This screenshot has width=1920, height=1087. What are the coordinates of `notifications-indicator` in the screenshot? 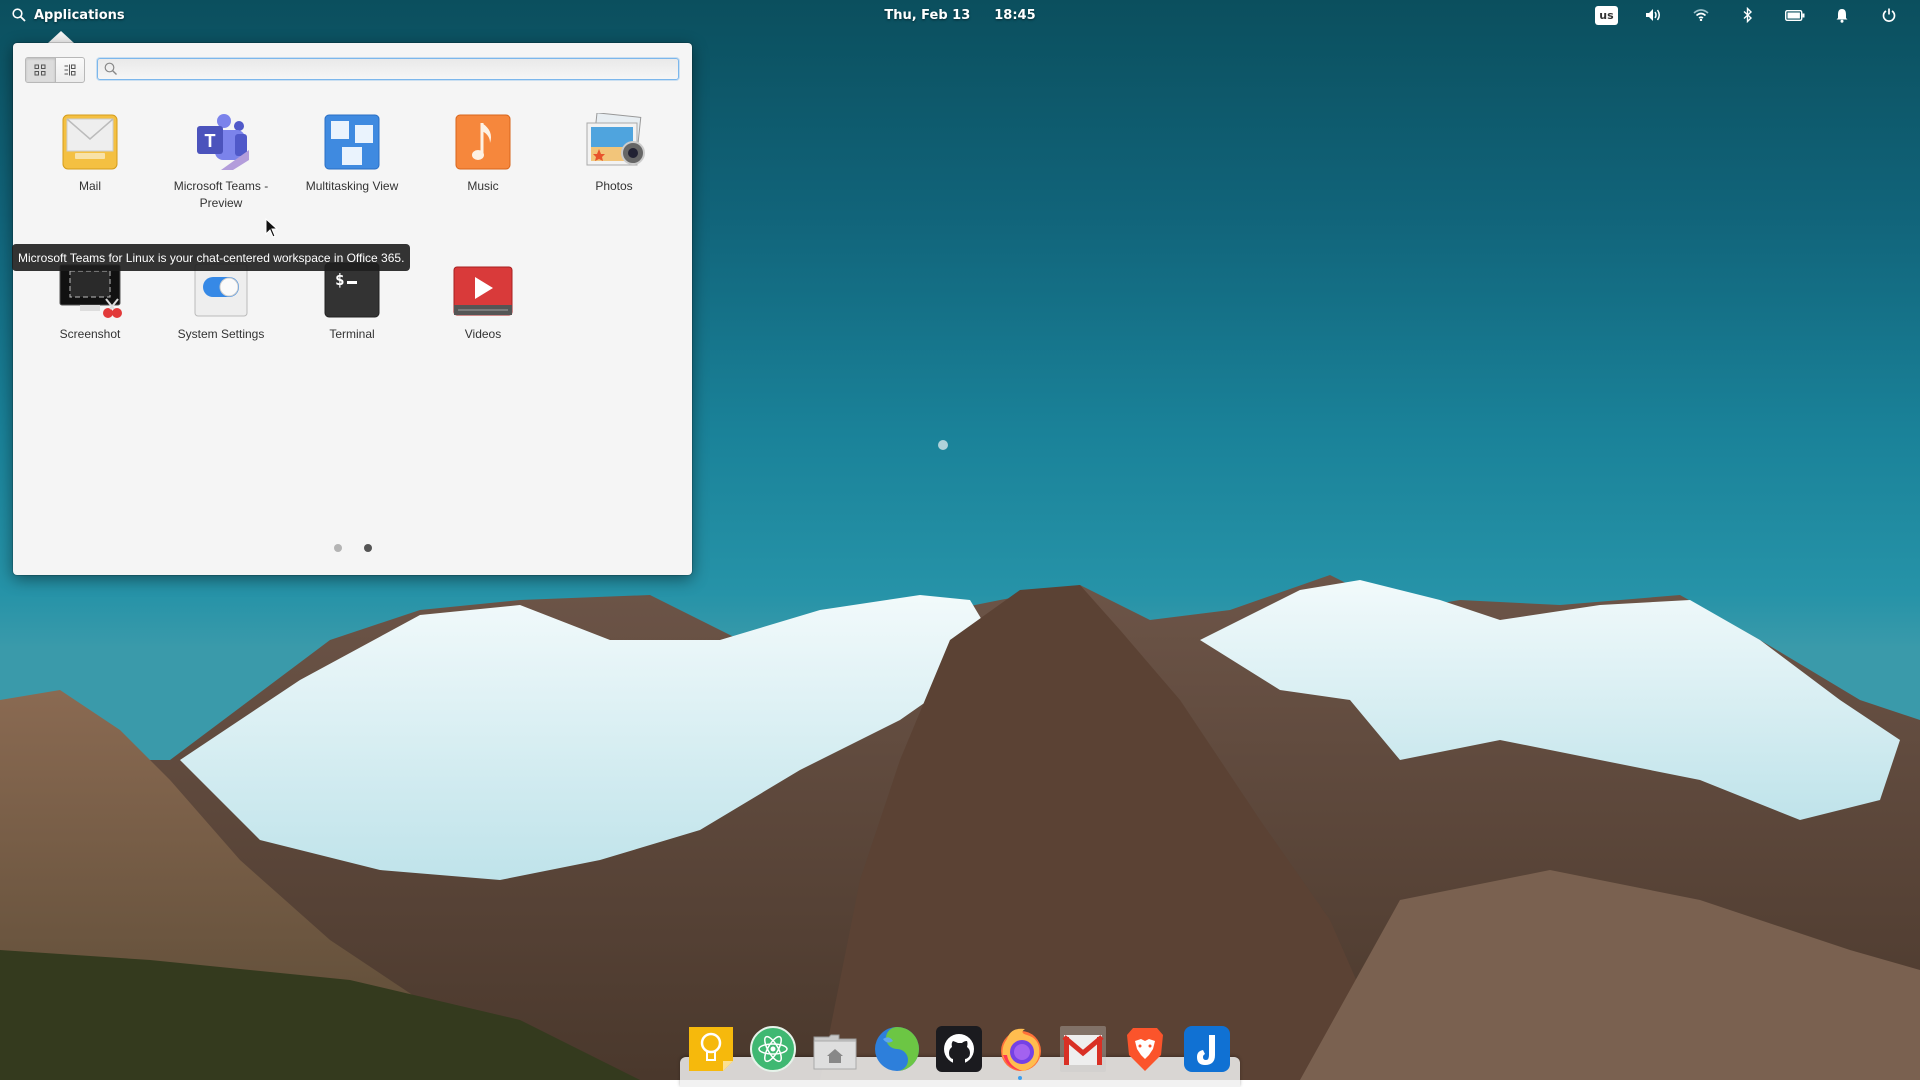 It's located at (1841, 15).